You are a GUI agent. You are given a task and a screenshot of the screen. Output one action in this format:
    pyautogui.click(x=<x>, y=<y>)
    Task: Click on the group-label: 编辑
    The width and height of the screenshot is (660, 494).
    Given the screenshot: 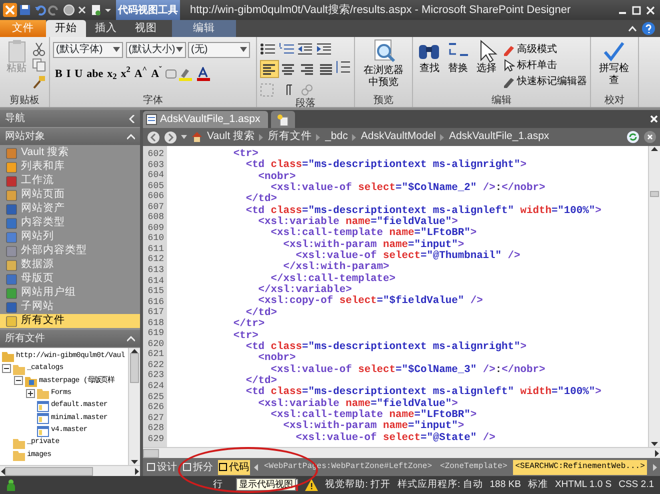 What is the action you would take?
    pyautogui.click(x=501, y=100)
    